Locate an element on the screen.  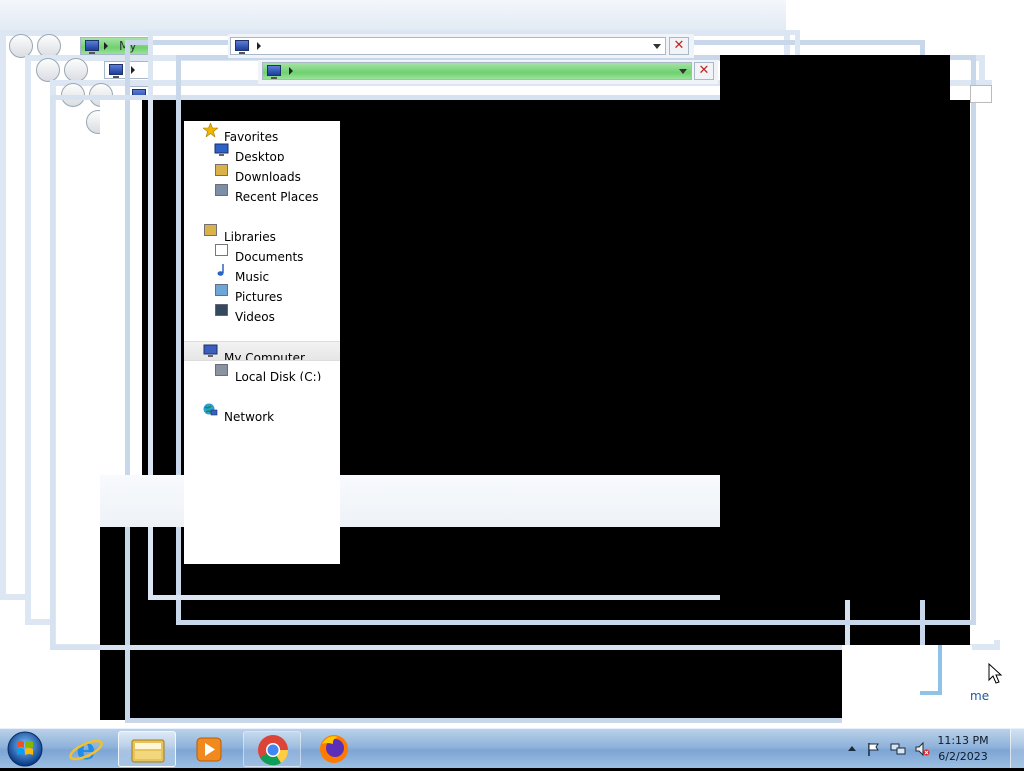
nav-item-label: Local Disk (C:) is located at coordinates (278, 375).